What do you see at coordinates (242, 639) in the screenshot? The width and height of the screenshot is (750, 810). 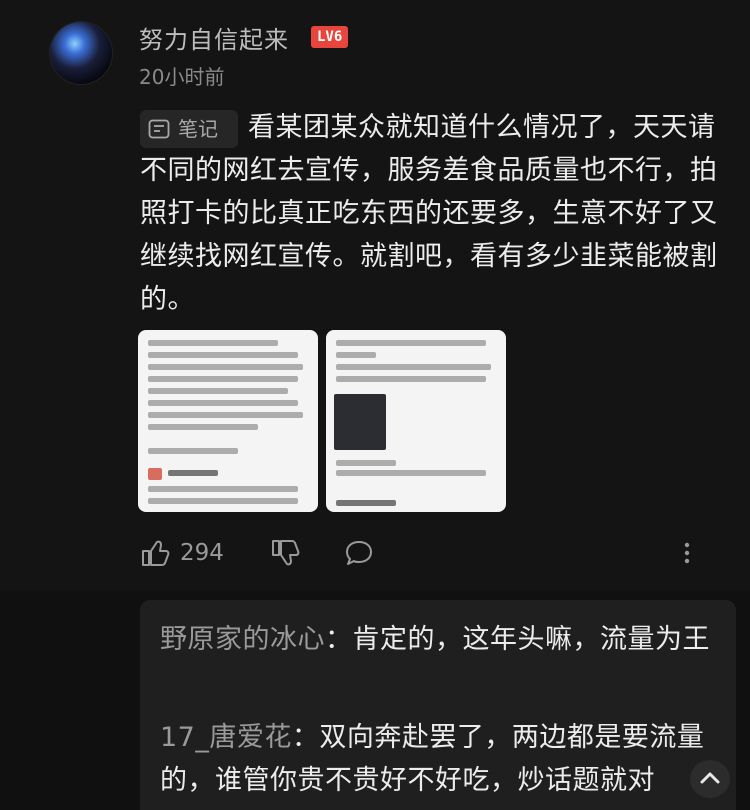 I see `reply-username: 野原家的冰心` at bounding box center [242, 639].